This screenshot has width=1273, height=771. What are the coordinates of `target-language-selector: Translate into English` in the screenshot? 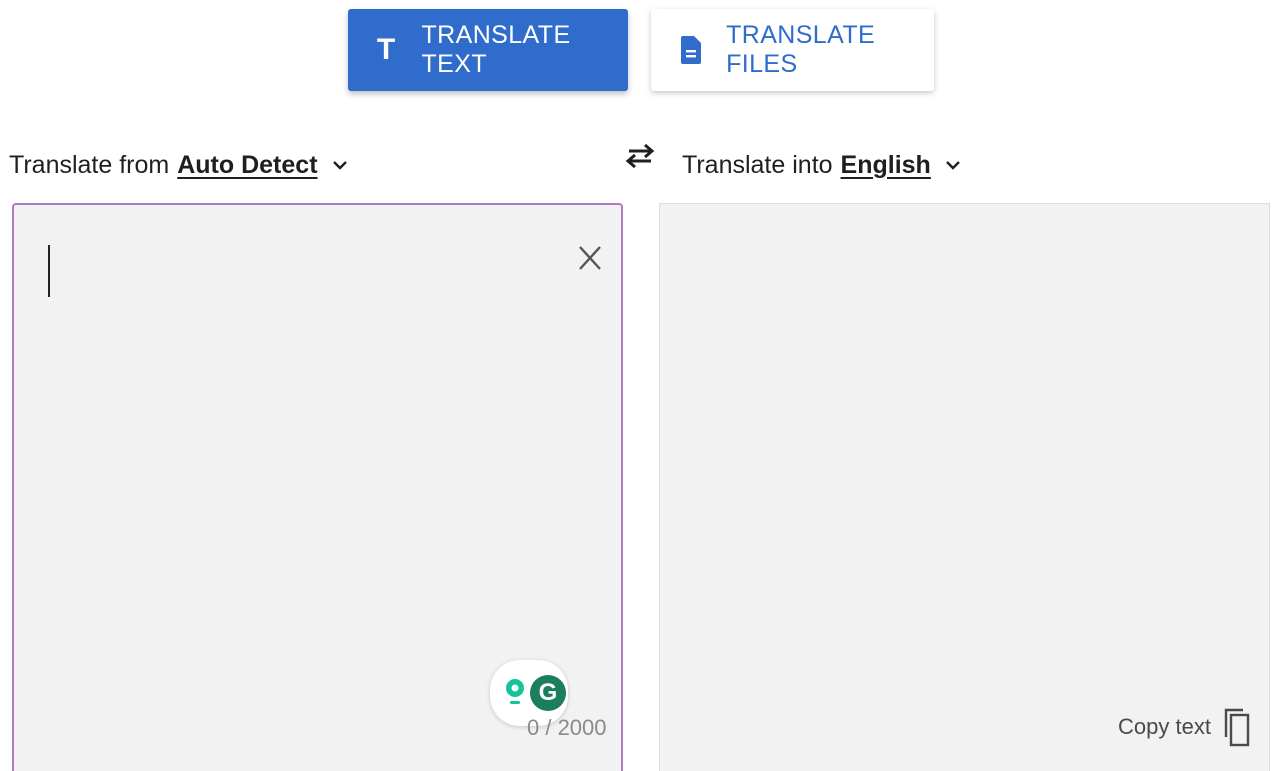 It's located at (821, 165).